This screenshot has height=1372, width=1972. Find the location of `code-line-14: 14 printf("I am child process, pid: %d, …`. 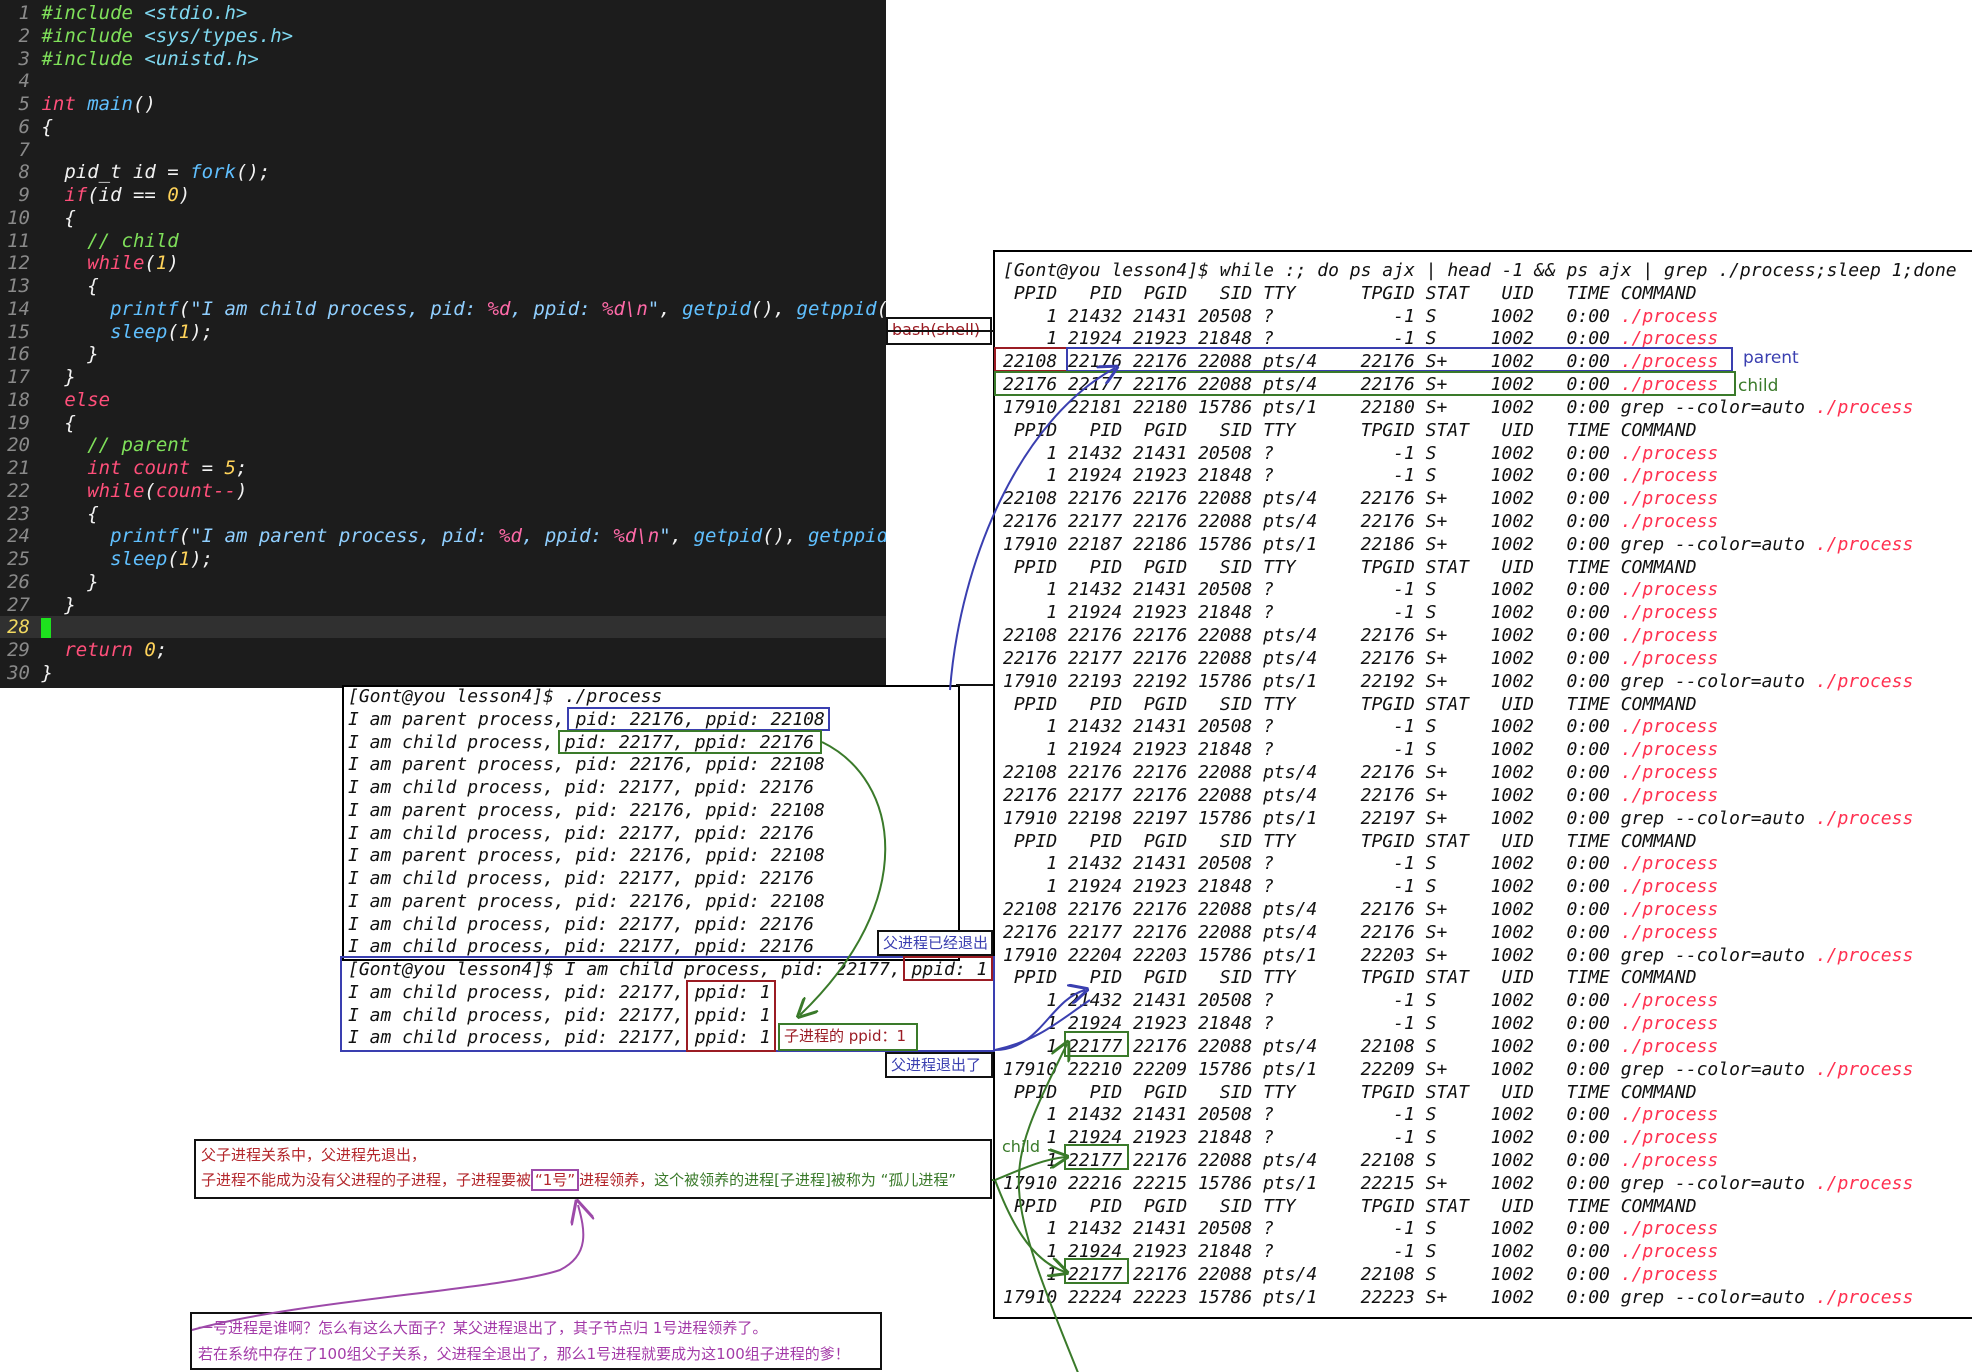

code-line-14: 14 printf("I am child process, pid: %d, … is located at coordinates (443, 309).